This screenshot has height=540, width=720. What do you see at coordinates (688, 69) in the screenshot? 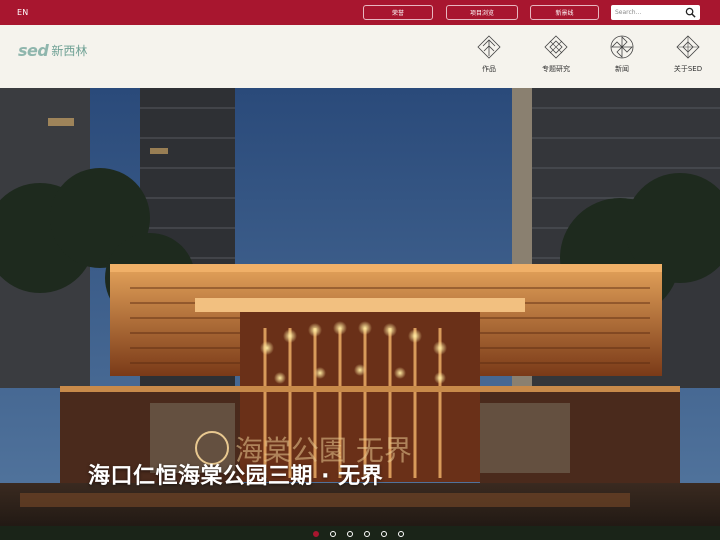
I see `nav-label-about: 关于SED` at bounding box center [688, 69].